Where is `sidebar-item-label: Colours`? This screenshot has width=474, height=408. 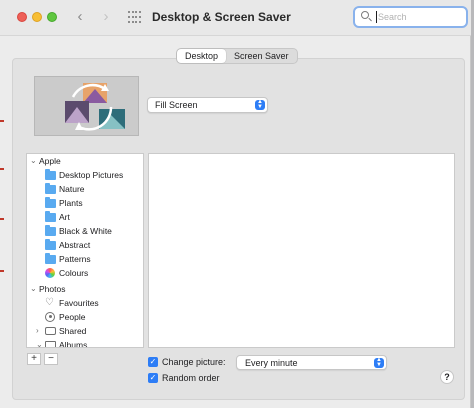 sidebar-item-label: Colours is located at coordinates (74, 273).